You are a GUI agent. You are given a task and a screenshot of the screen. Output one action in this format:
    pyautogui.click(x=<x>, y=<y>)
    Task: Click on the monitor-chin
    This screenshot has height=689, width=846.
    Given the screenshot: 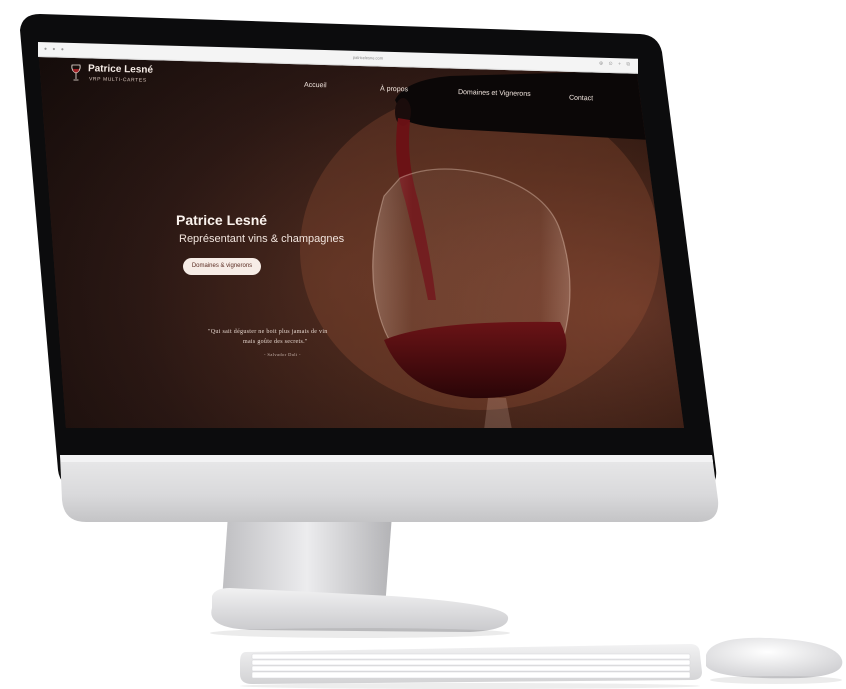 What is the action you would take?
    pyautogui.click(x=389, y=488)
    